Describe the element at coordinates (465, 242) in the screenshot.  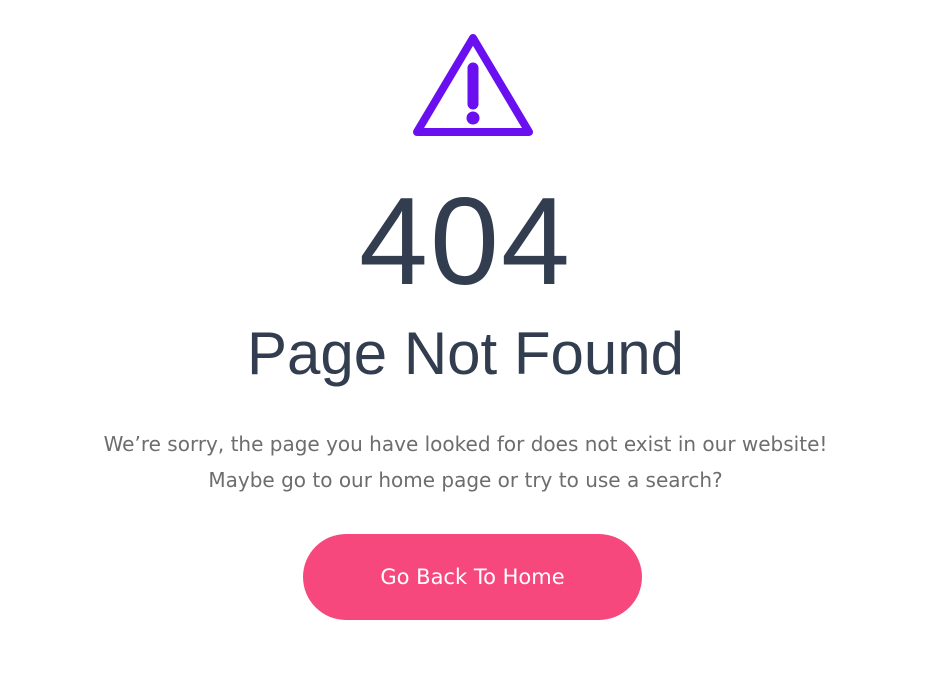
I see `error-code: 404` at that location.